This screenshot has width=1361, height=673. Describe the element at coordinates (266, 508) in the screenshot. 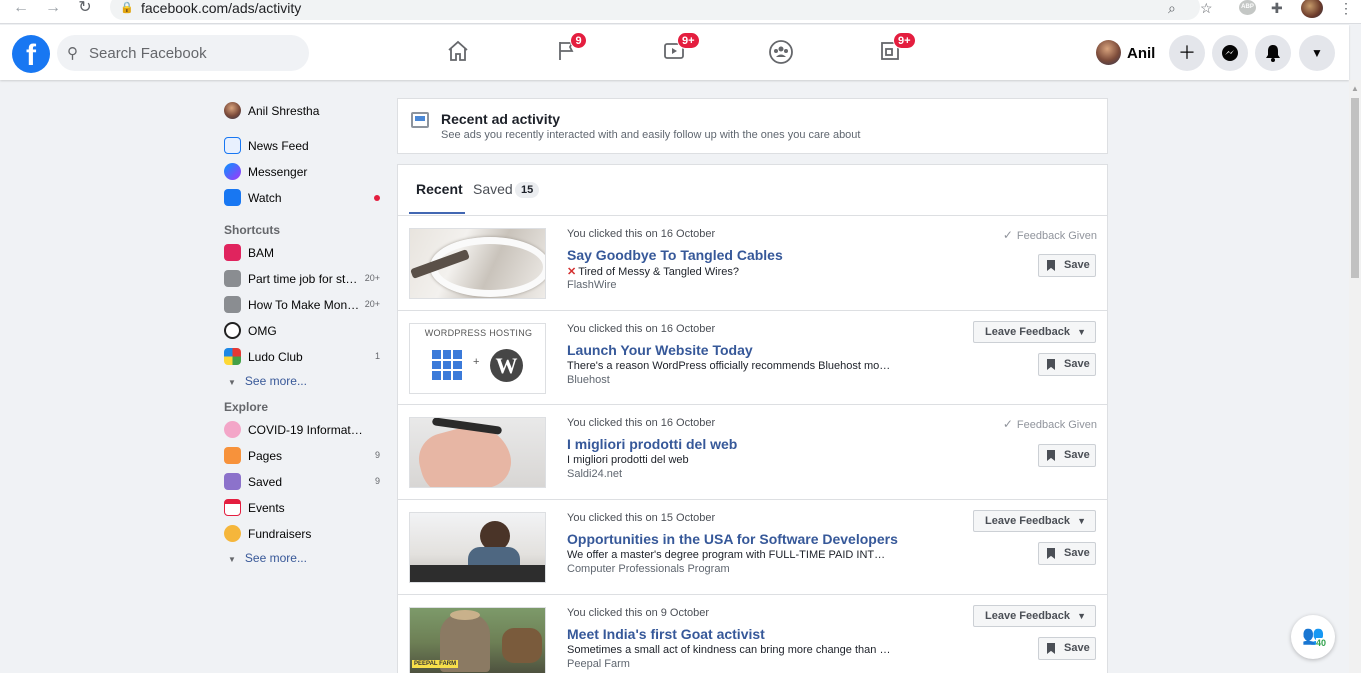

I see `sidebar-item-label: Events` at that location.